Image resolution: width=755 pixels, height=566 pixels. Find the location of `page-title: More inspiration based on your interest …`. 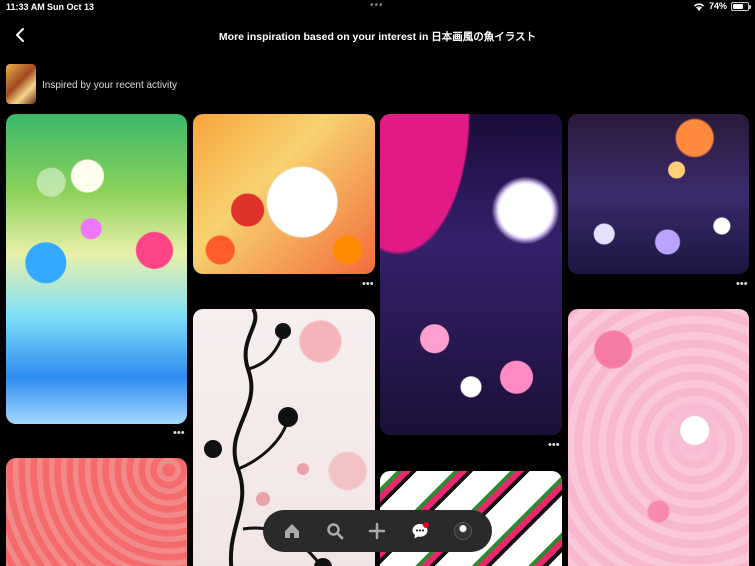

page-title: More inspiration based on your interest … is located at coordinates (377, 37).